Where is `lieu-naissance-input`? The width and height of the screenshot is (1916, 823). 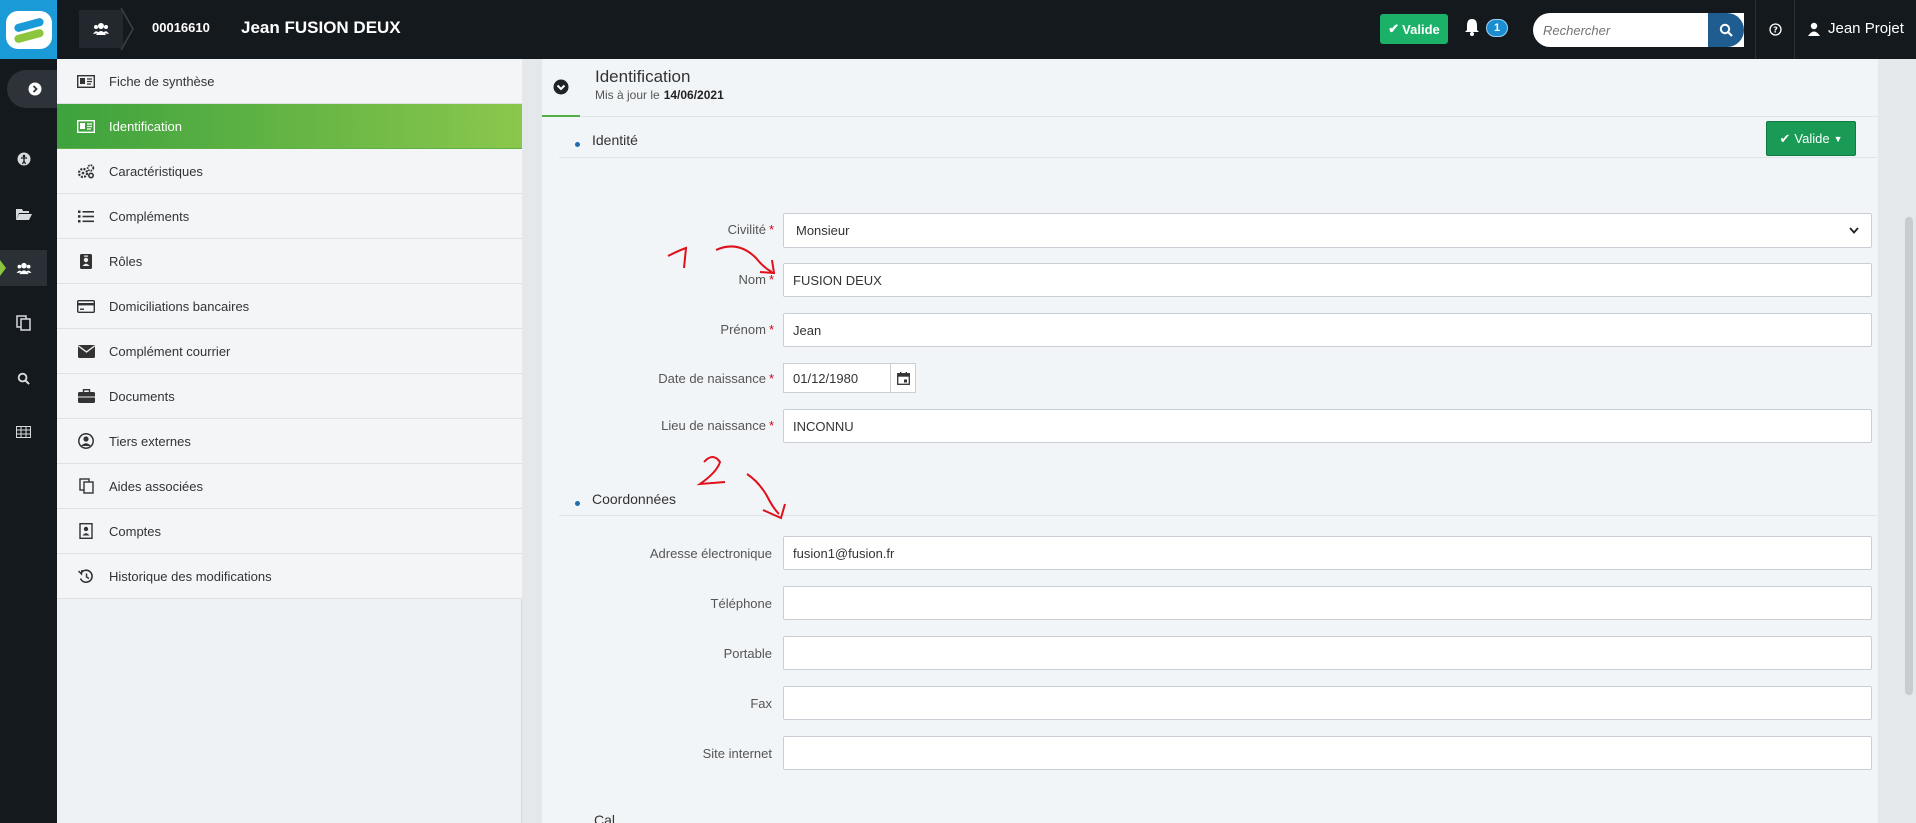 lieu-naissance-input is located at coordinates (1327, 426).